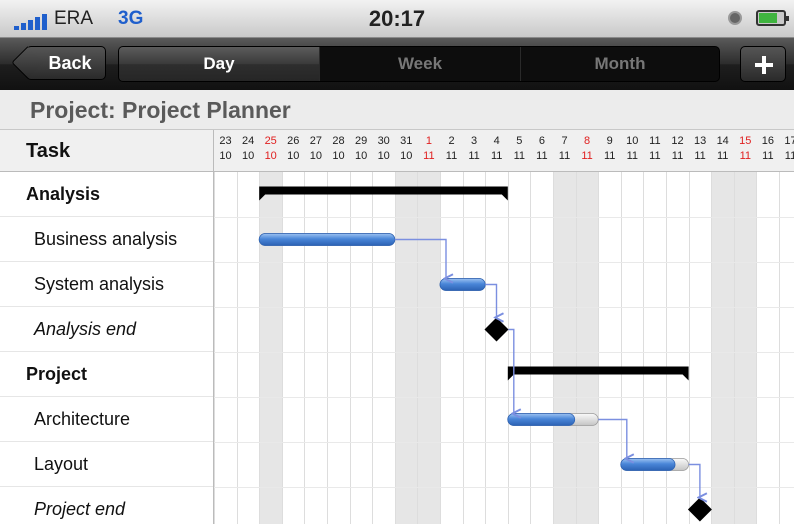  I want to click on task-row-layout: Layout, so click(106, 464).